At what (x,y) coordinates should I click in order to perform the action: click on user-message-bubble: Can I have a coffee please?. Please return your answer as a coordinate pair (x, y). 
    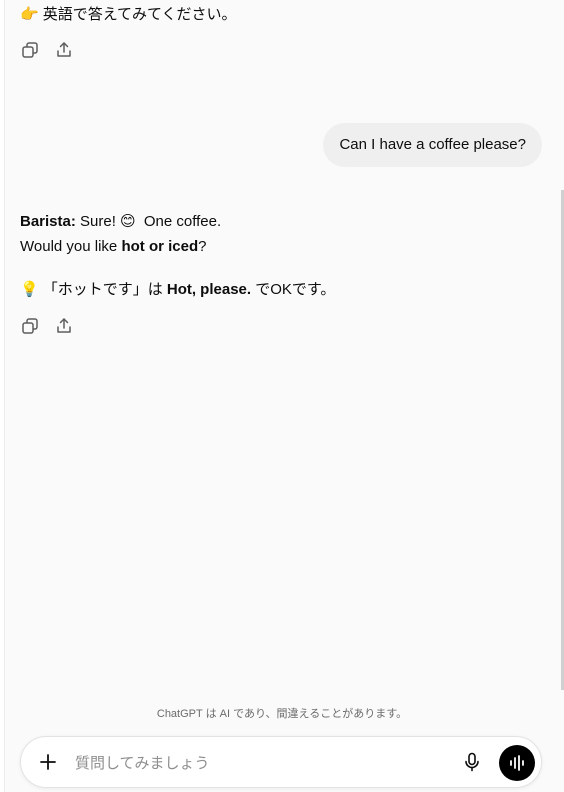
    Looking at the image, I should click on (432, 145).